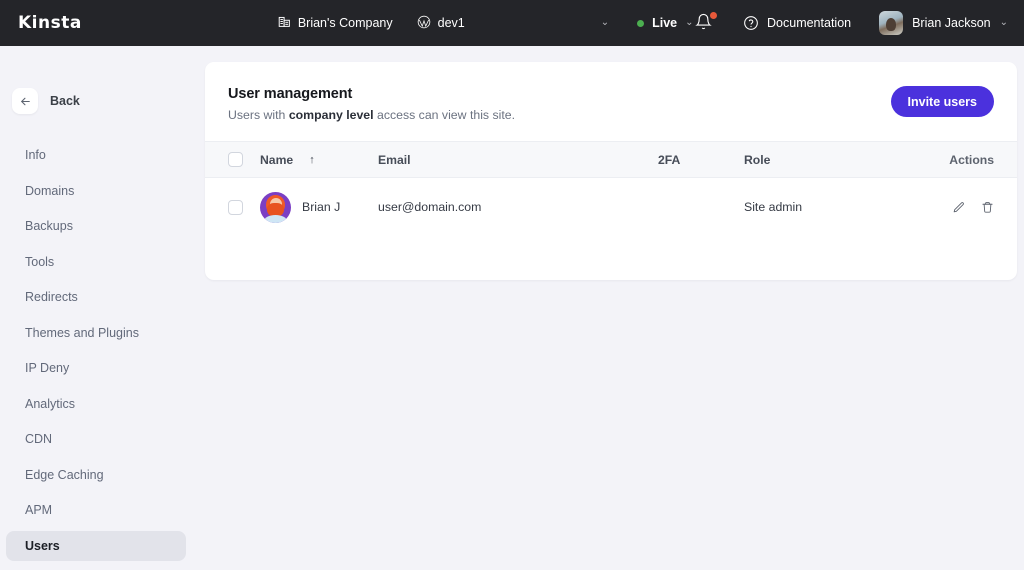 This screenshot has height=570, width=1024. I want to click on user-menu: Brian Jackson ⌄, so click(943, 23).